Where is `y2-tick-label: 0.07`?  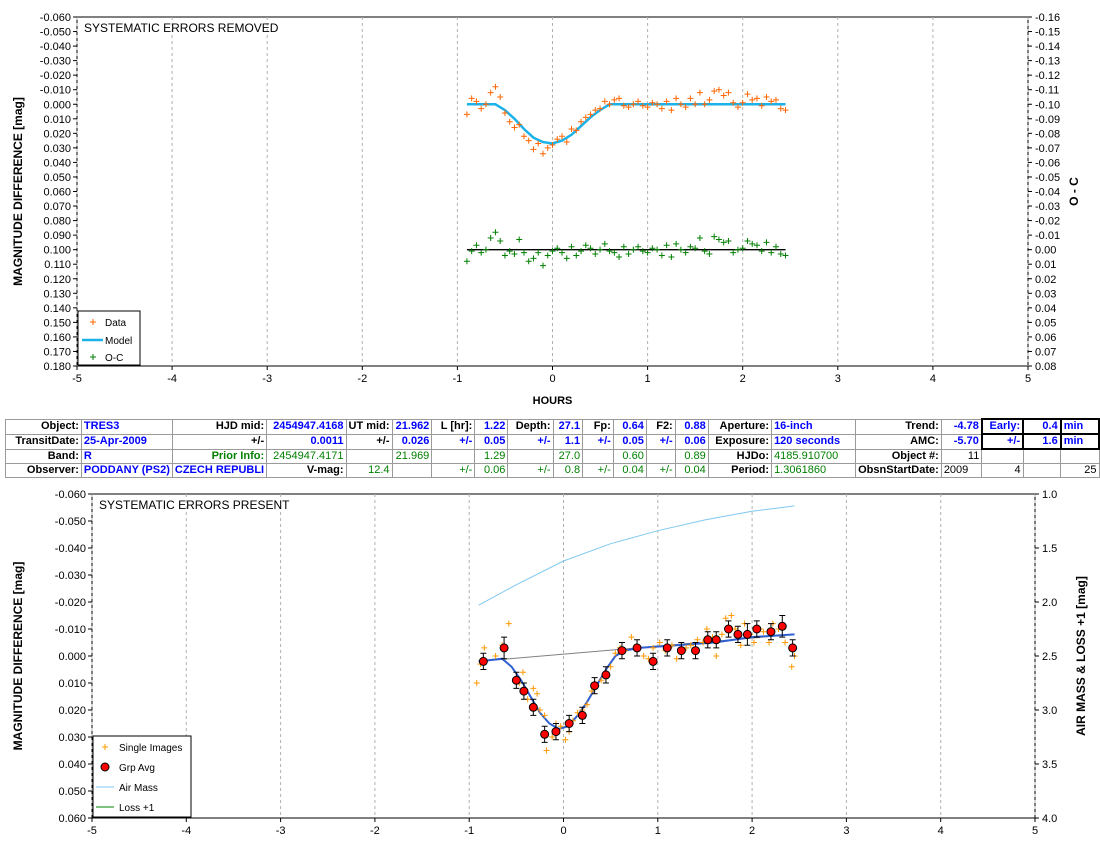 y2-tick-label: 0.07 is located at coordinates (1045, 352).